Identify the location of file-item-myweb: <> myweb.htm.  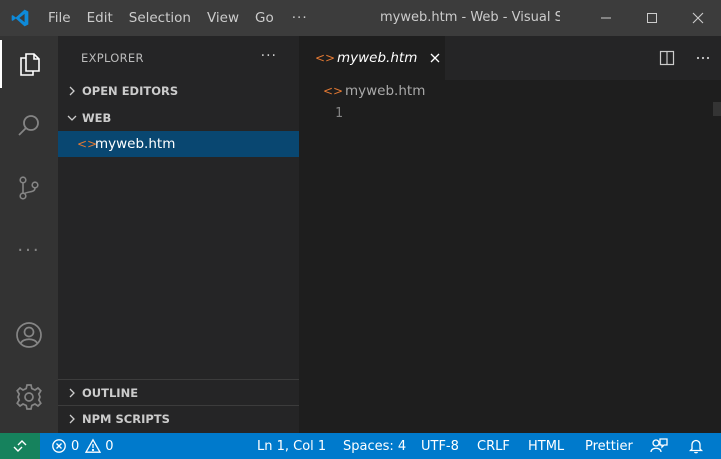
(178, 144).